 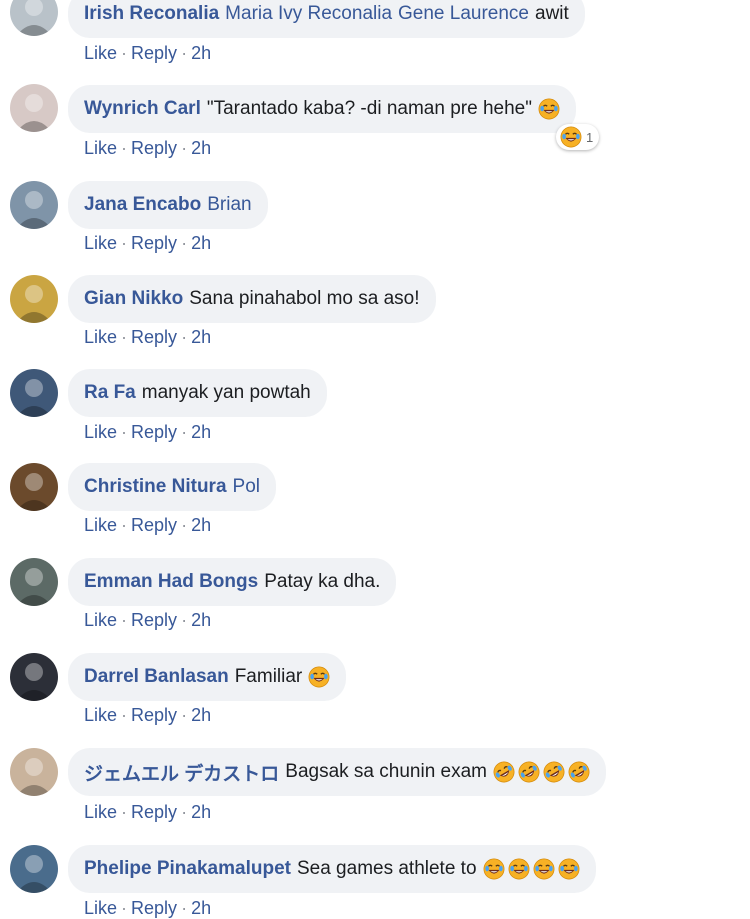 What do you see at coordinates (369, 108) in the screenshot?
I see `comment-text: "Tarantado kaba? -di naman pre hehe"` at bounding box center [369, 108].